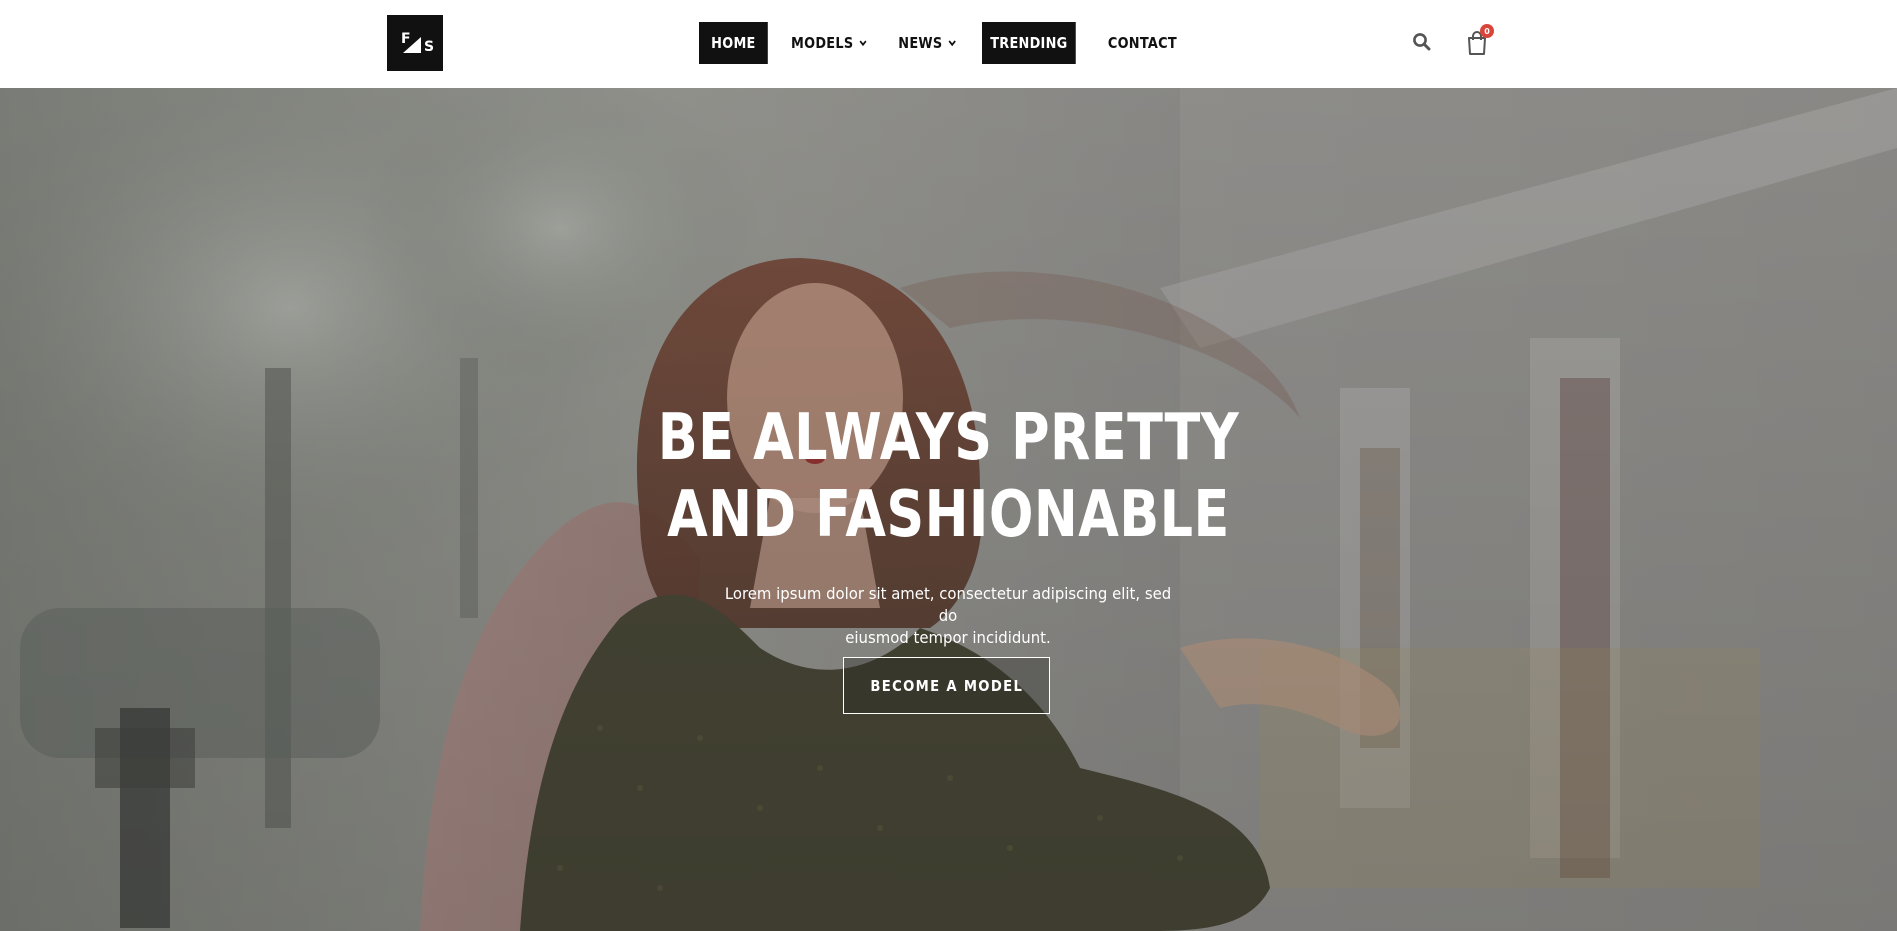 The width and height of the screenshot is (1897, 931). I want to click on search-button, so click(1422, 42).